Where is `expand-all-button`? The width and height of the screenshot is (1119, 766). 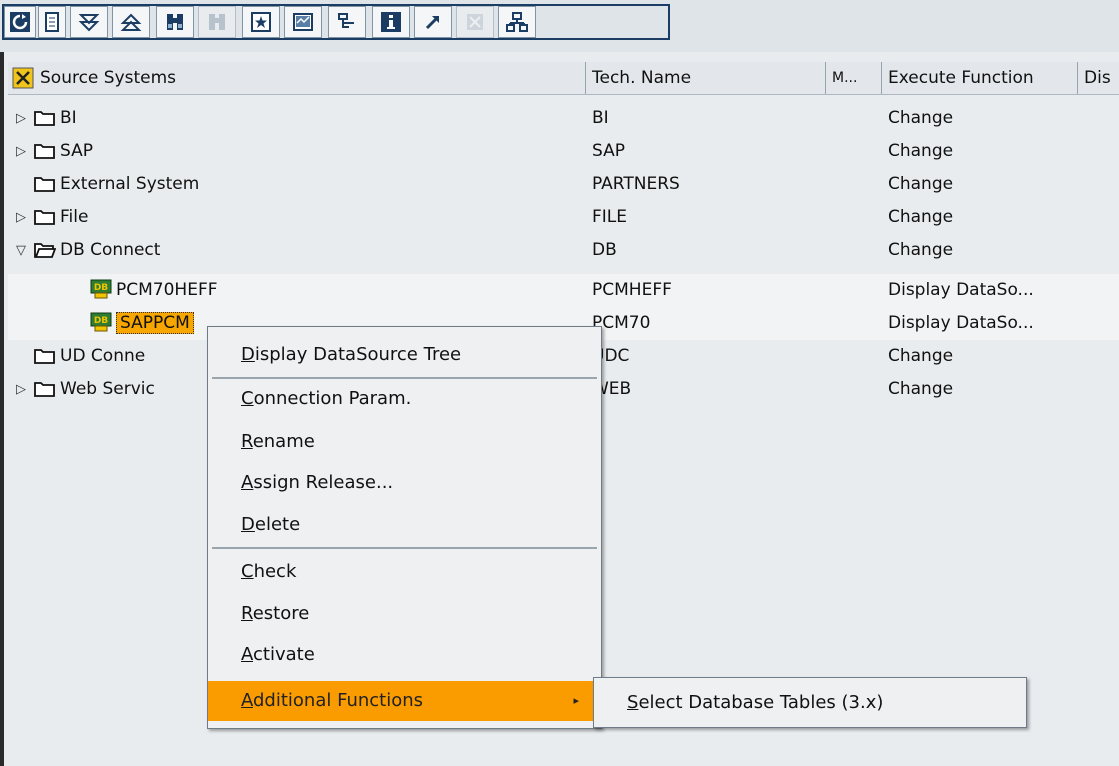 expand-all-button is located at coordinates (89, 22).